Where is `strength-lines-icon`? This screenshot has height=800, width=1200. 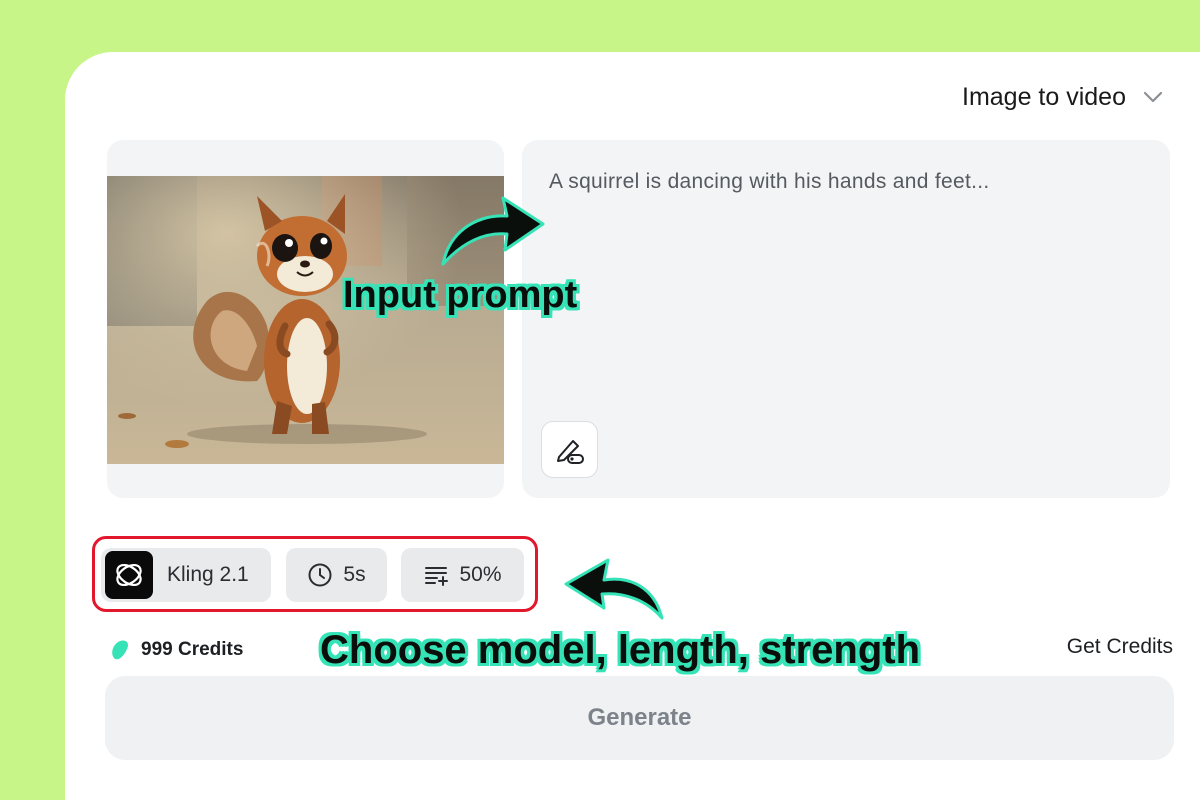
strength-lines-icon is located at coordinates (437, 576).